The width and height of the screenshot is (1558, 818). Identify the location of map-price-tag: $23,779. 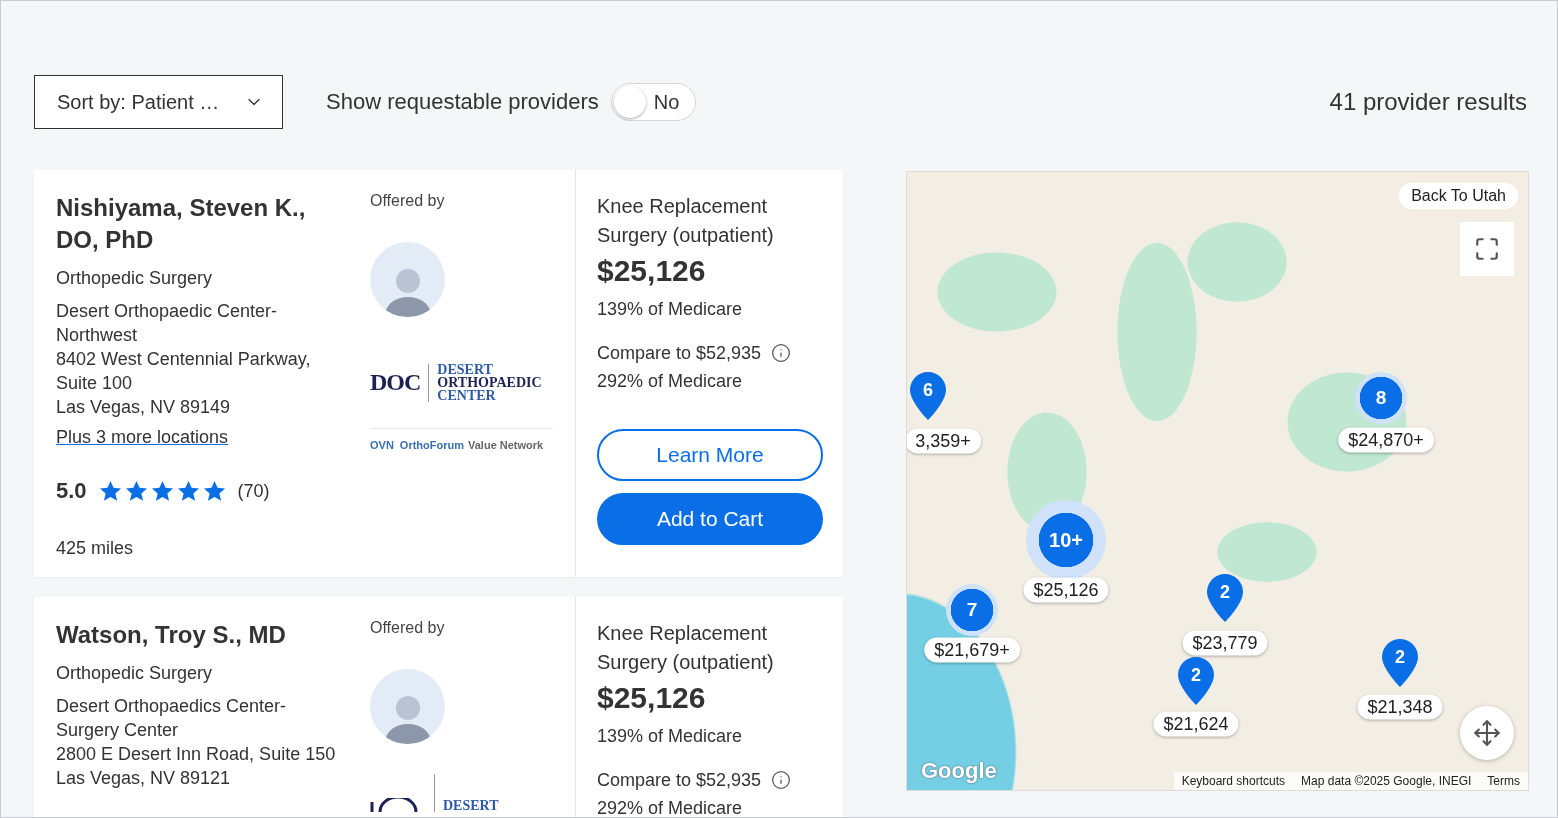
(1225, 643).